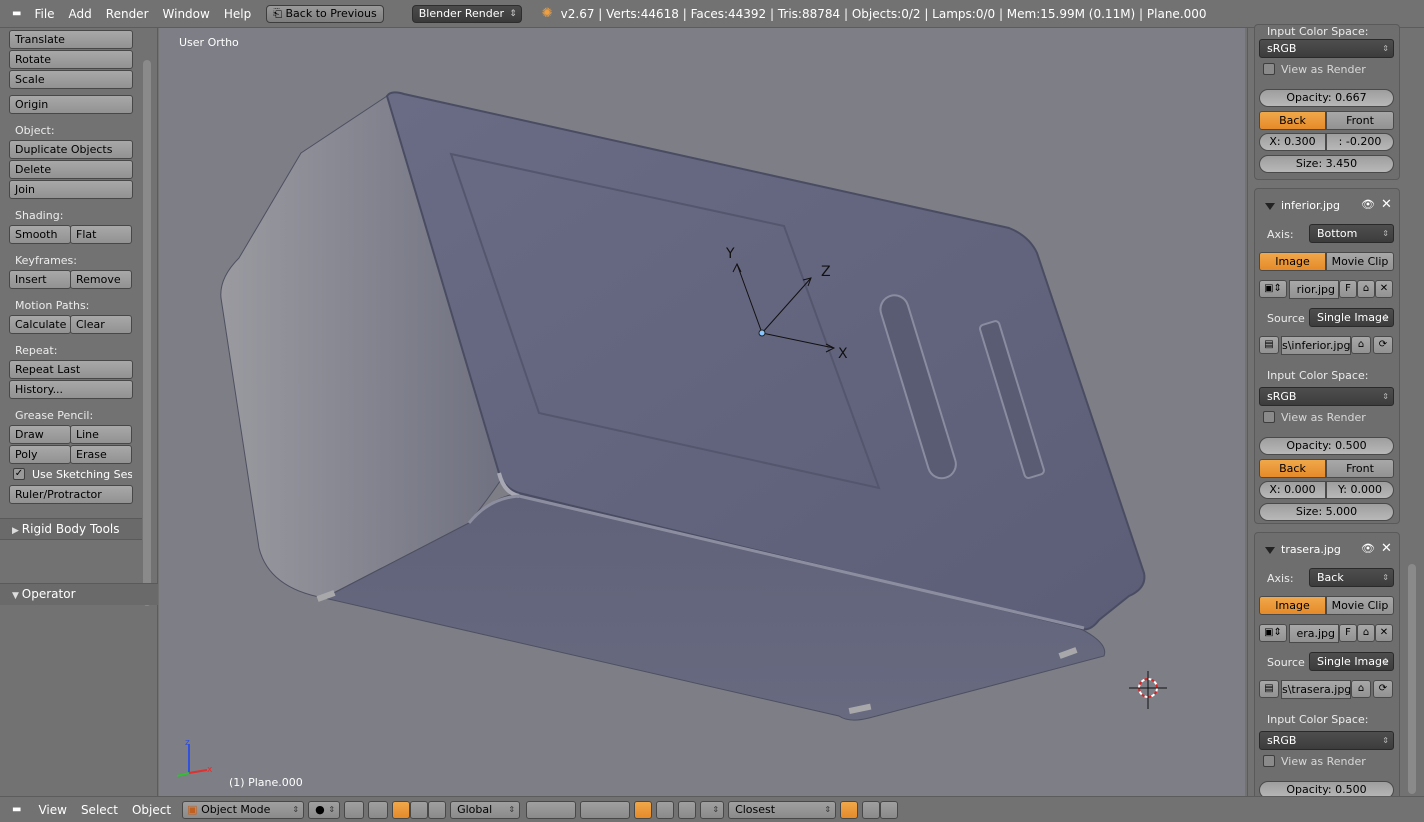  What do you see at coordinates (849, 809) in the screenshot?
I see `align-rotation-icon` at bounding box center [849, 809].